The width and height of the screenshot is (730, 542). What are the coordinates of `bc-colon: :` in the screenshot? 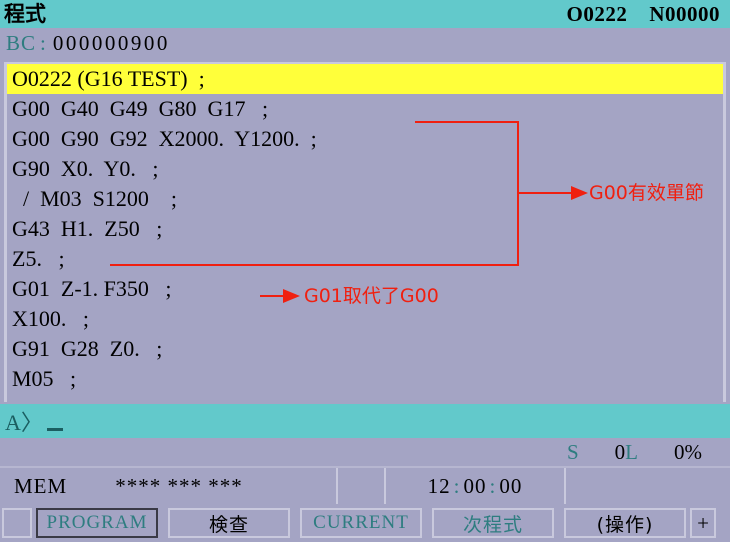 It's located at (43, 42).